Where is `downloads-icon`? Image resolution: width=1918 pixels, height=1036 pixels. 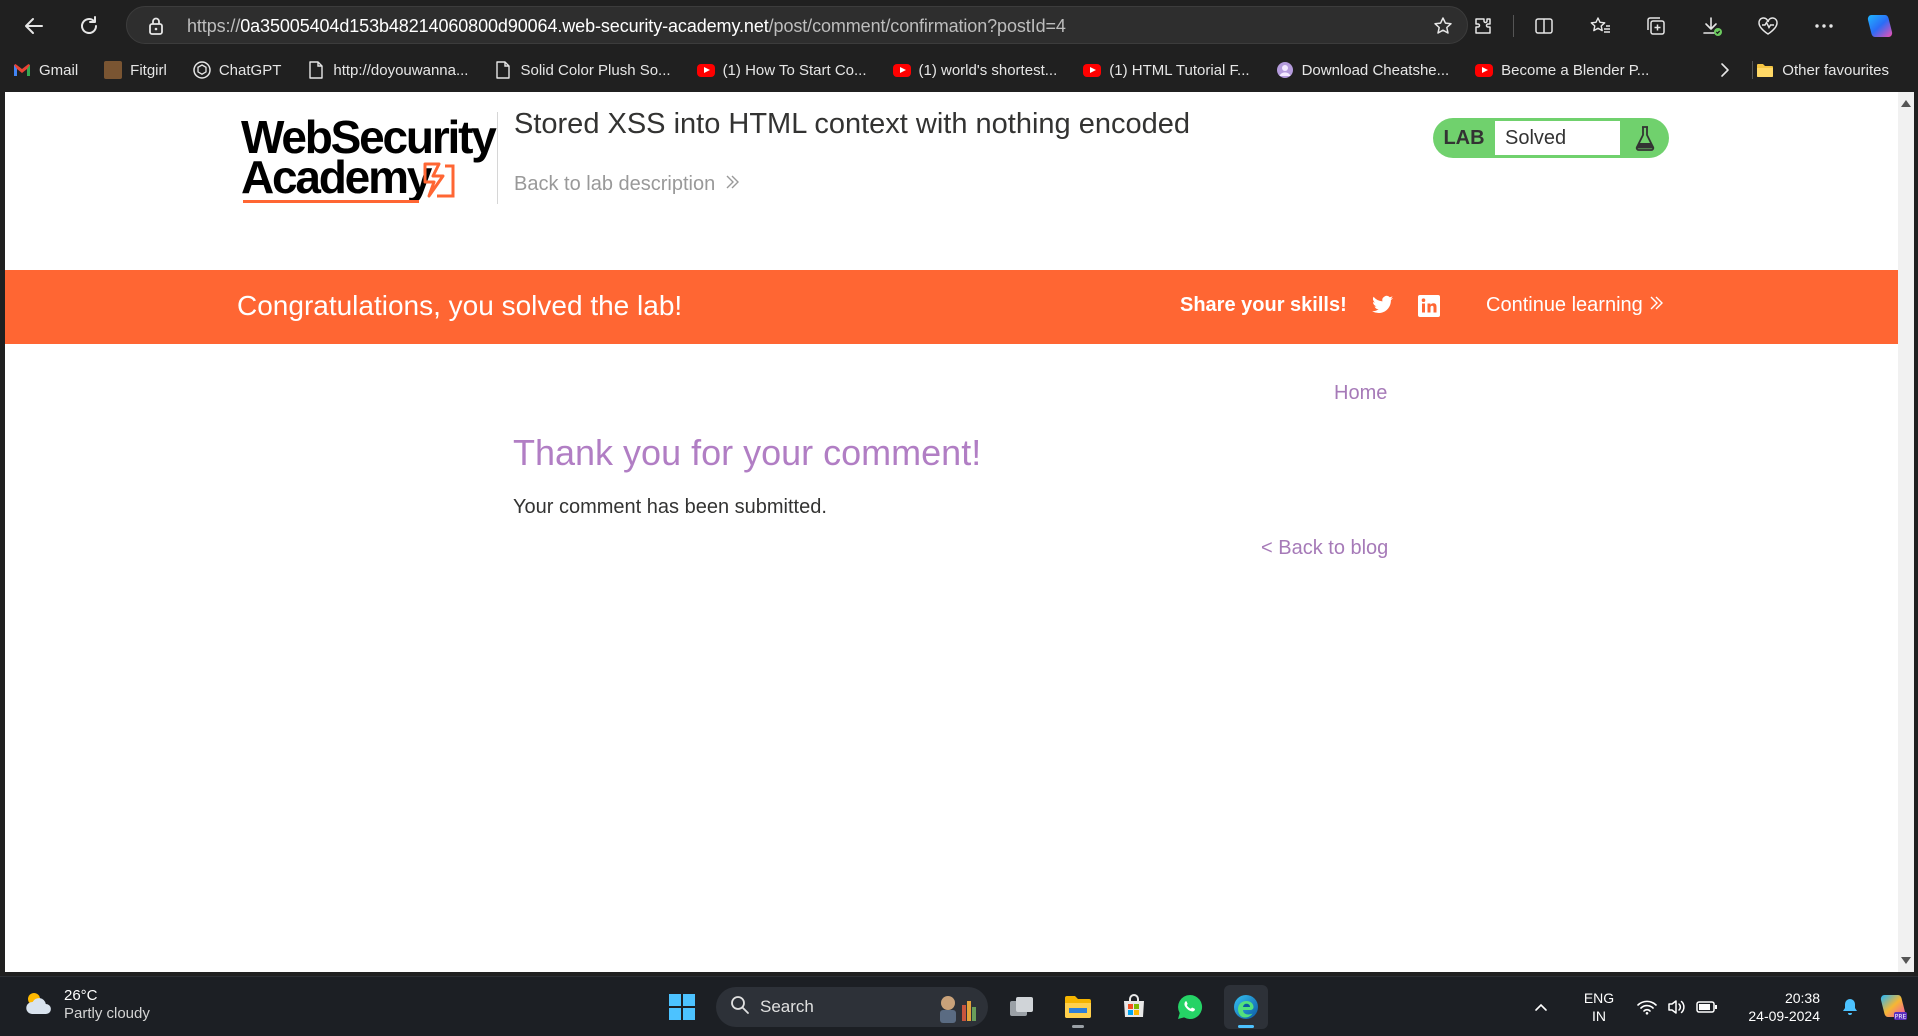 downloads-icon is located at coordinates (1712, 26).